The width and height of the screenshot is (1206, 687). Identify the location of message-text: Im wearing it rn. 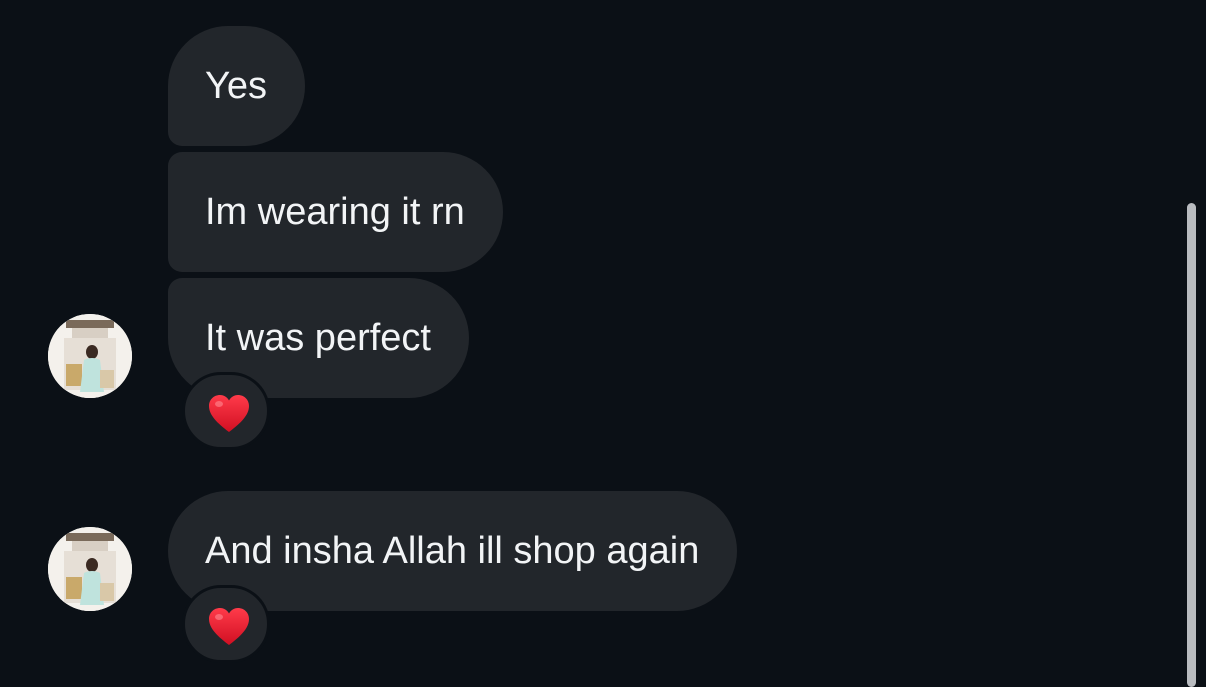
(335, 212).